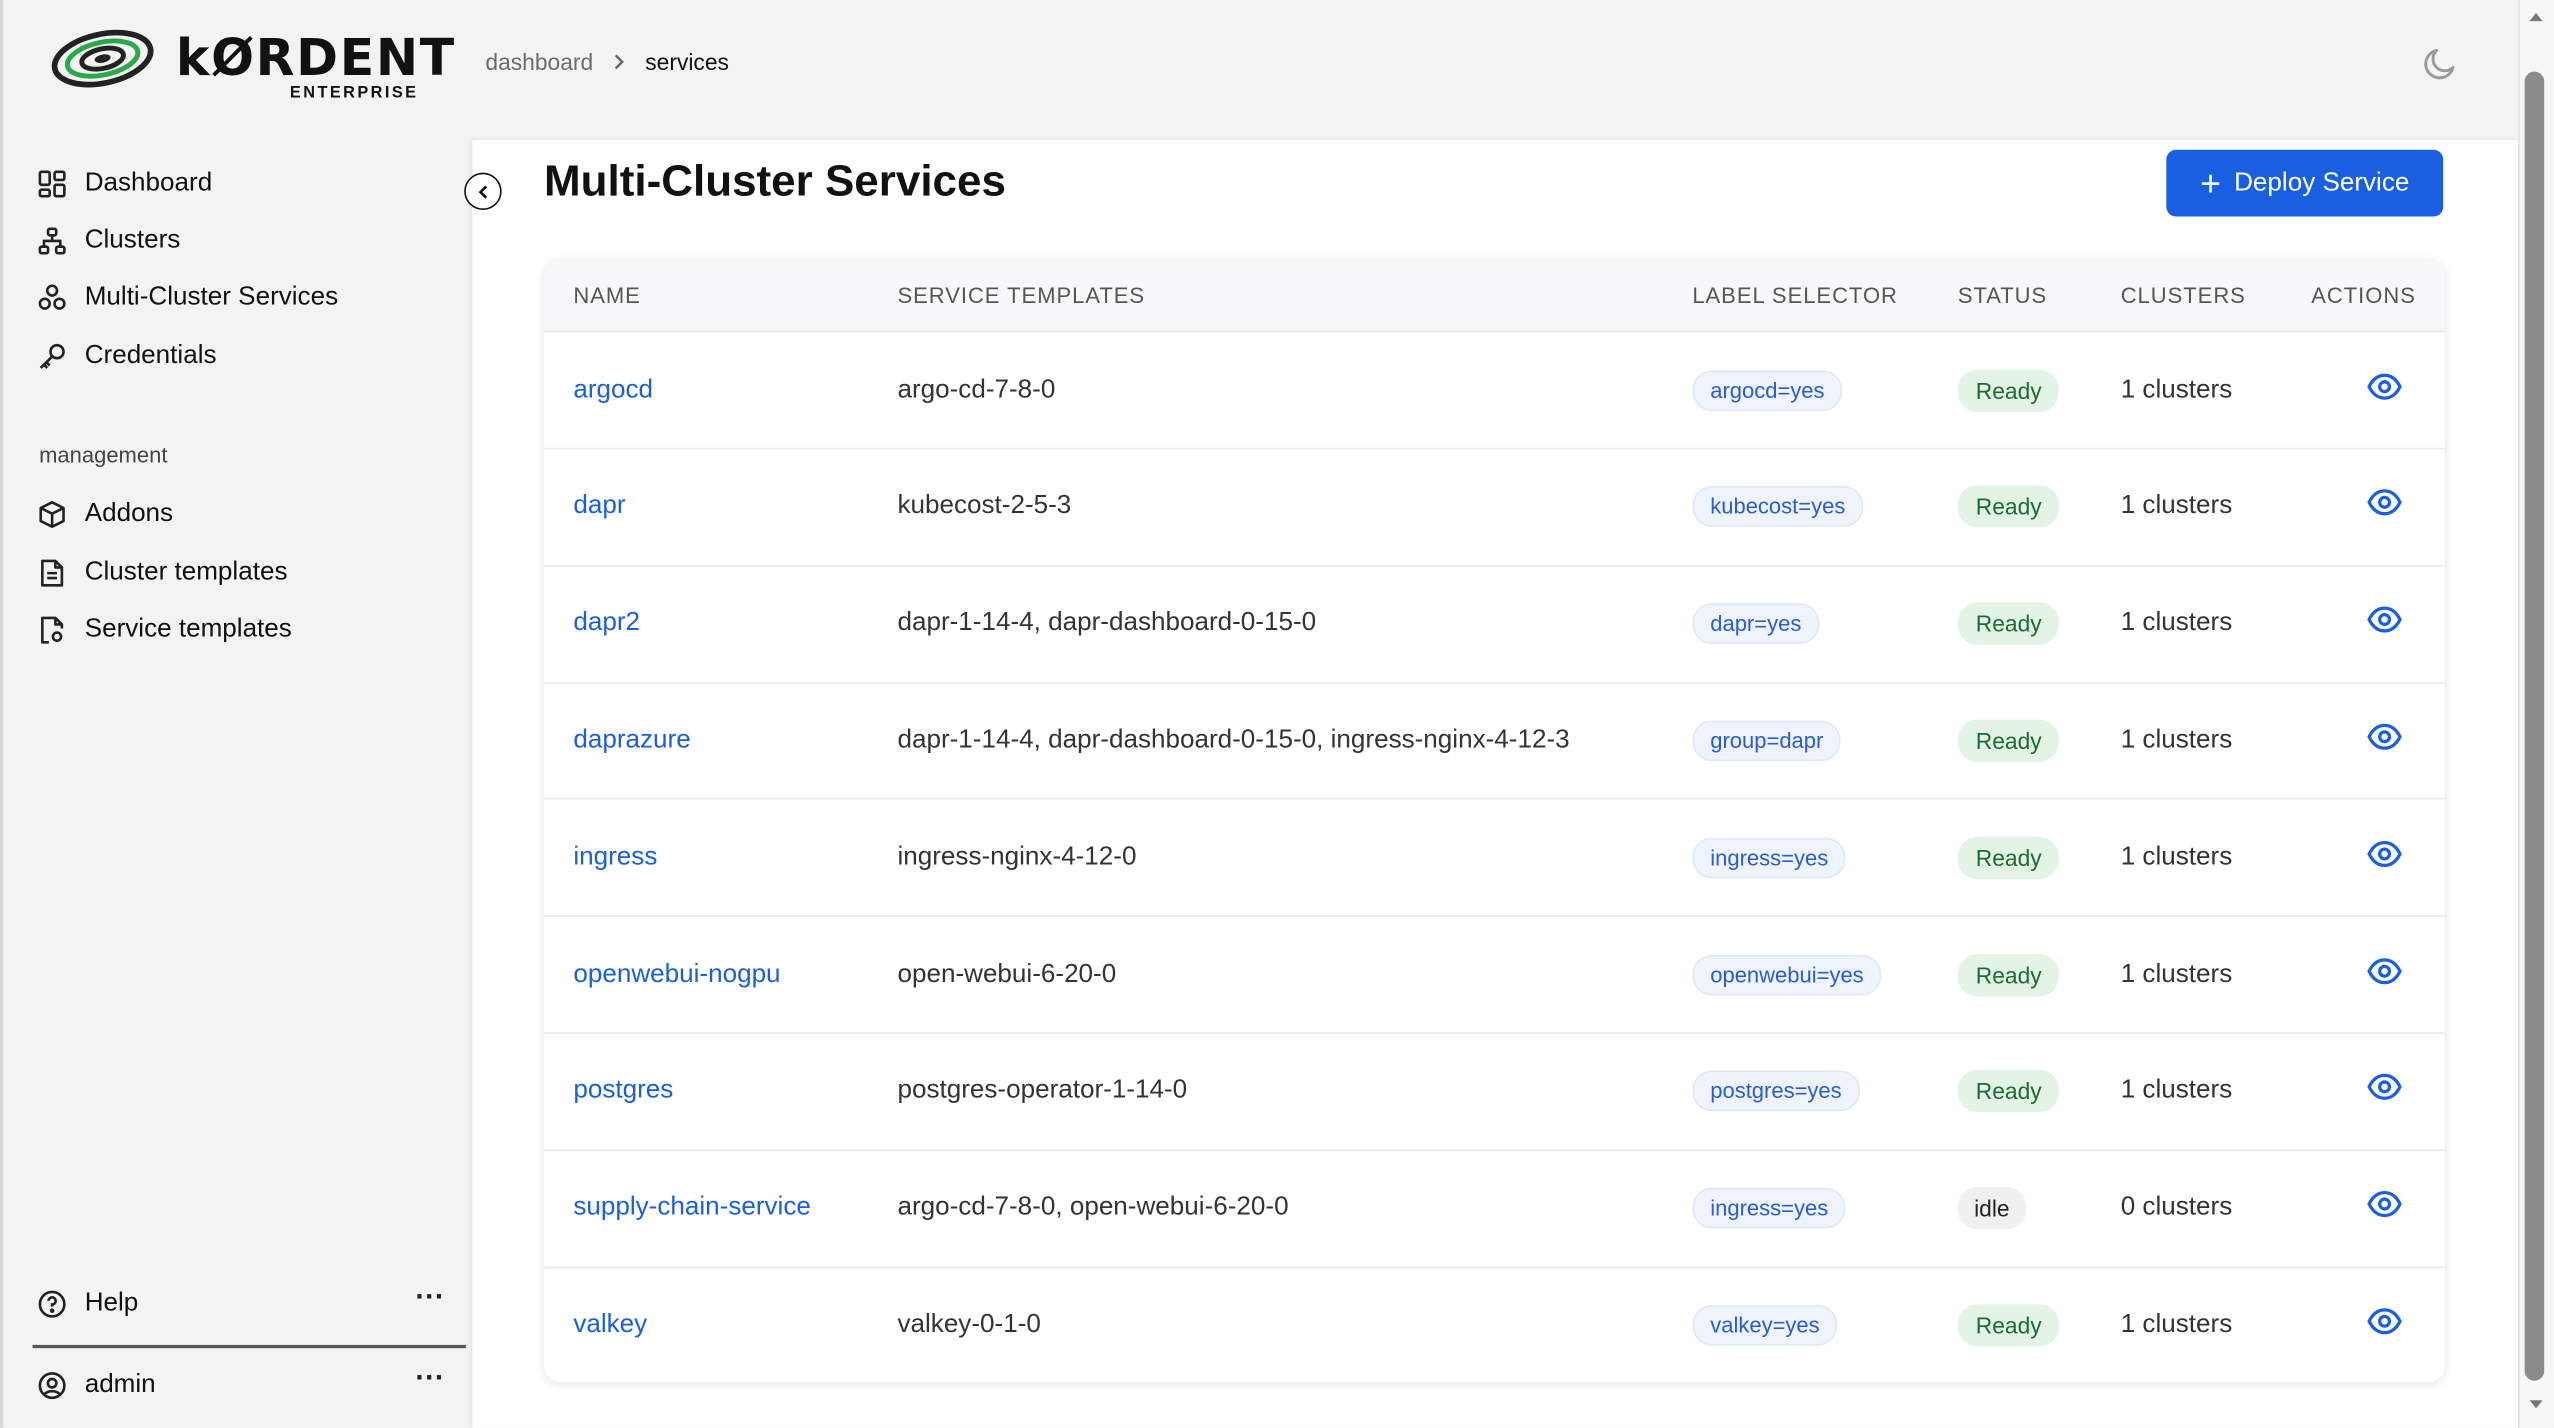 The height and width of the screenshot is (1428, 2554). What do you see at coordinates (315, 58) in the screenshot?
I see `brand-name: kØRDENT` at bounding box center [315, 58].